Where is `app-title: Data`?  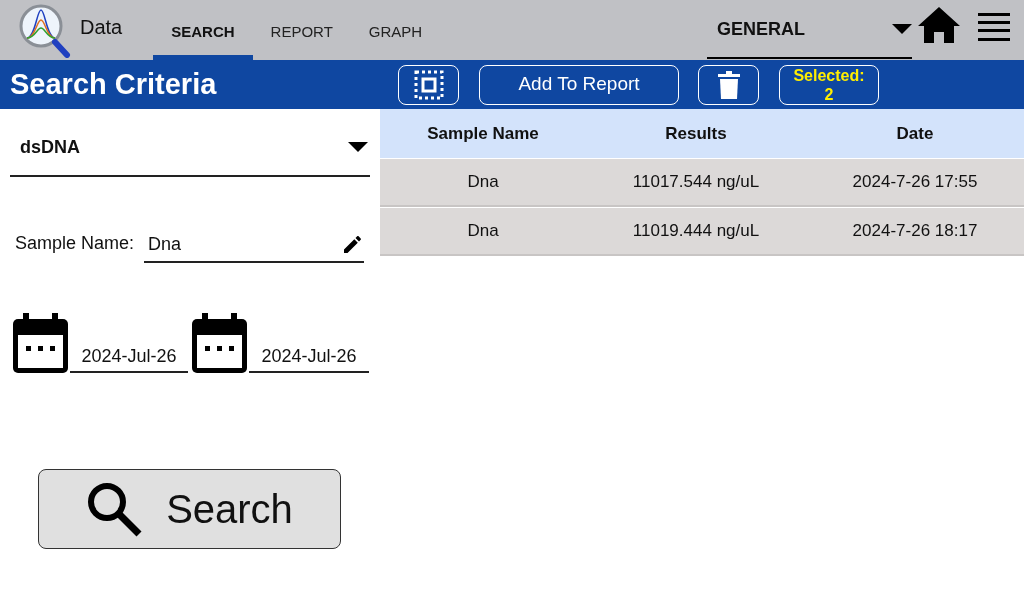
app-title: Data is located at coordinates (101, 27).